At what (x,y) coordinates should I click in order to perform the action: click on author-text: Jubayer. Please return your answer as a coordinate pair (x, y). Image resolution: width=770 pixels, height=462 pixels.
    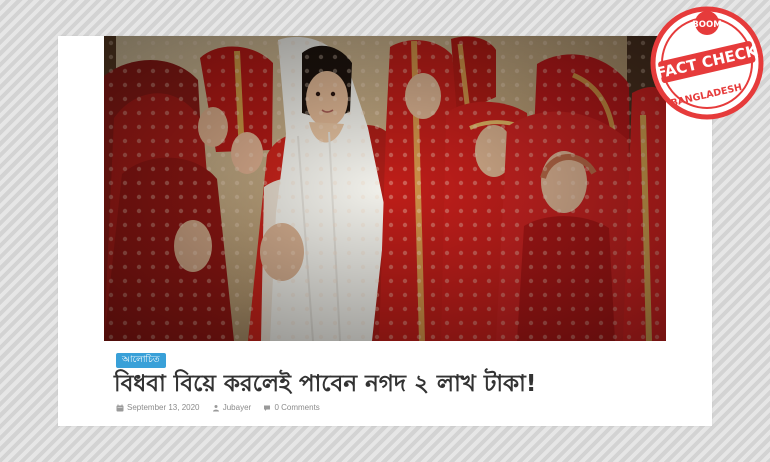
    Looking at the image, I should click on (237, 407).